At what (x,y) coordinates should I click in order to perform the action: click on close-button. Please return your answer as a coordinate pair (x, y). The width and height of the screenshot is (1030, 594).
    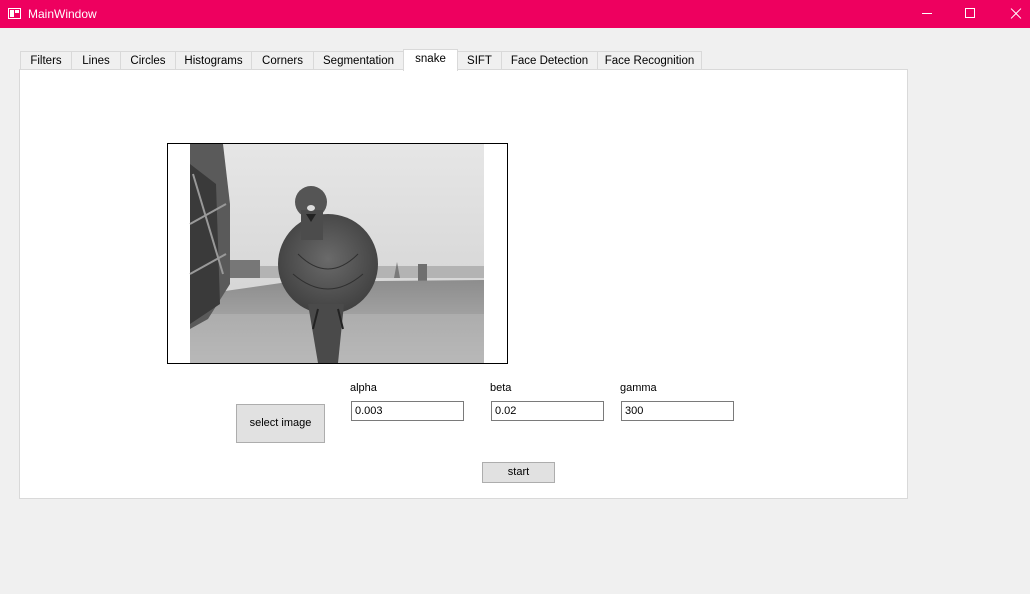
    Looking at the image, I should click on (1011, 14).